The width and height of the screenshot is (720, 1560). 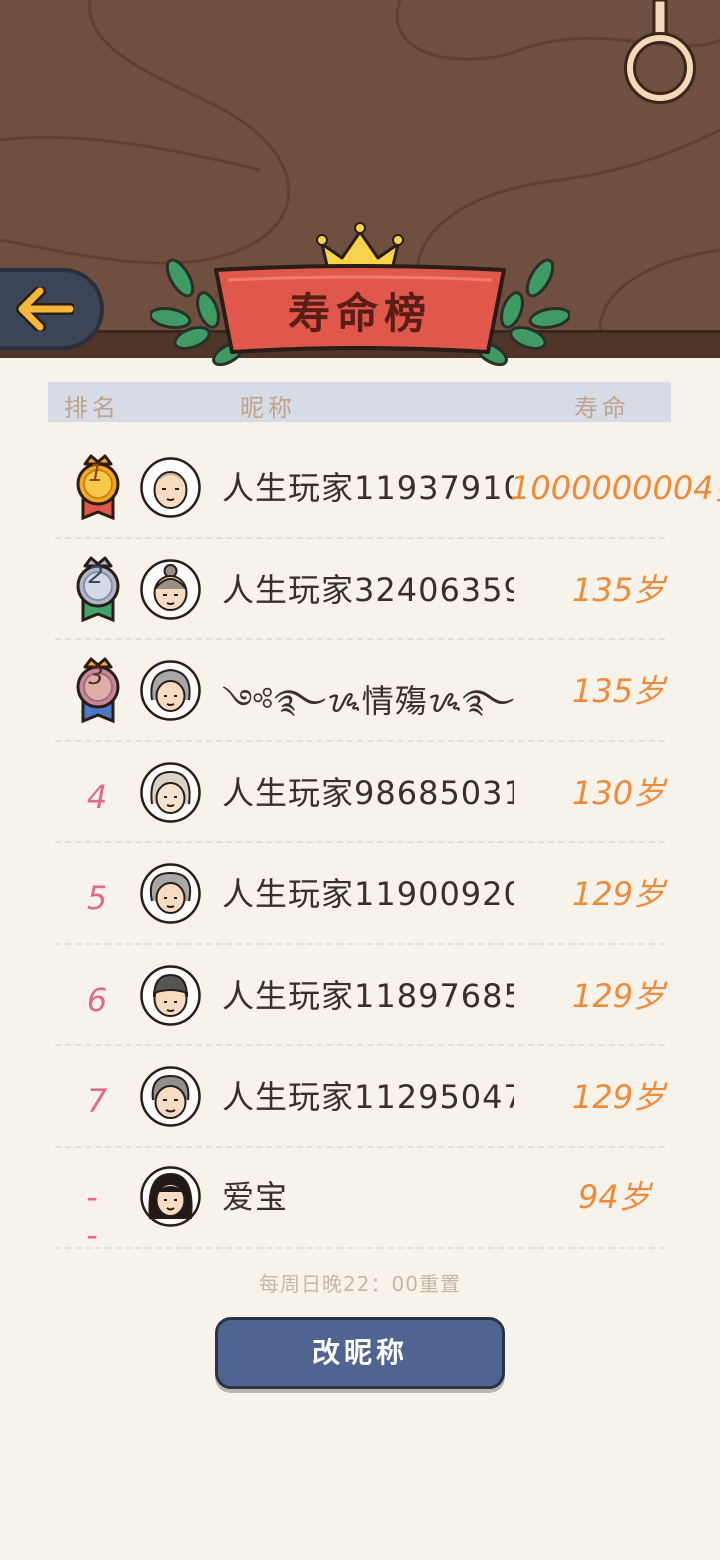 I want to click on leaderboard-row: 4 人生玩家986850317 130岁, so click(x=360, y=793).